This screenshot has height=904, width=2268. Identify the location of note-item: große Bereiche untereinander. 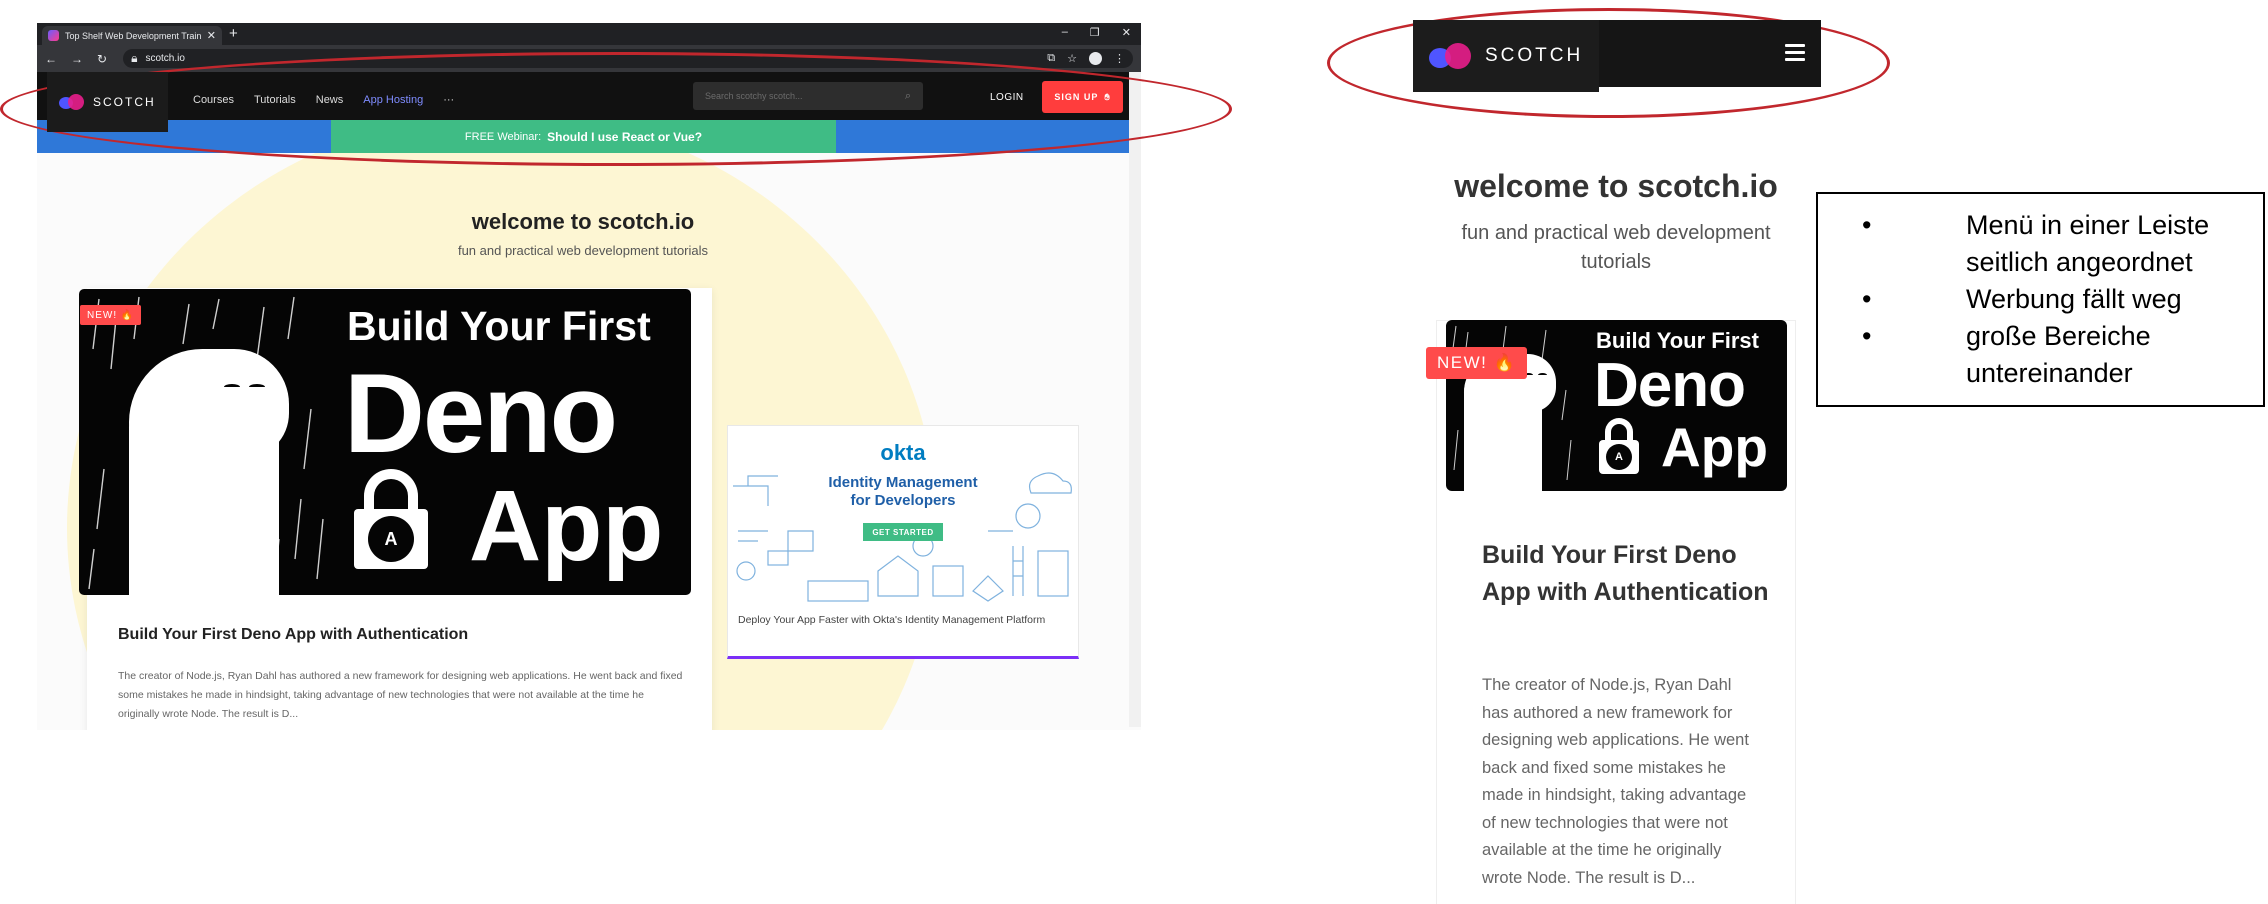
(2044, 355).